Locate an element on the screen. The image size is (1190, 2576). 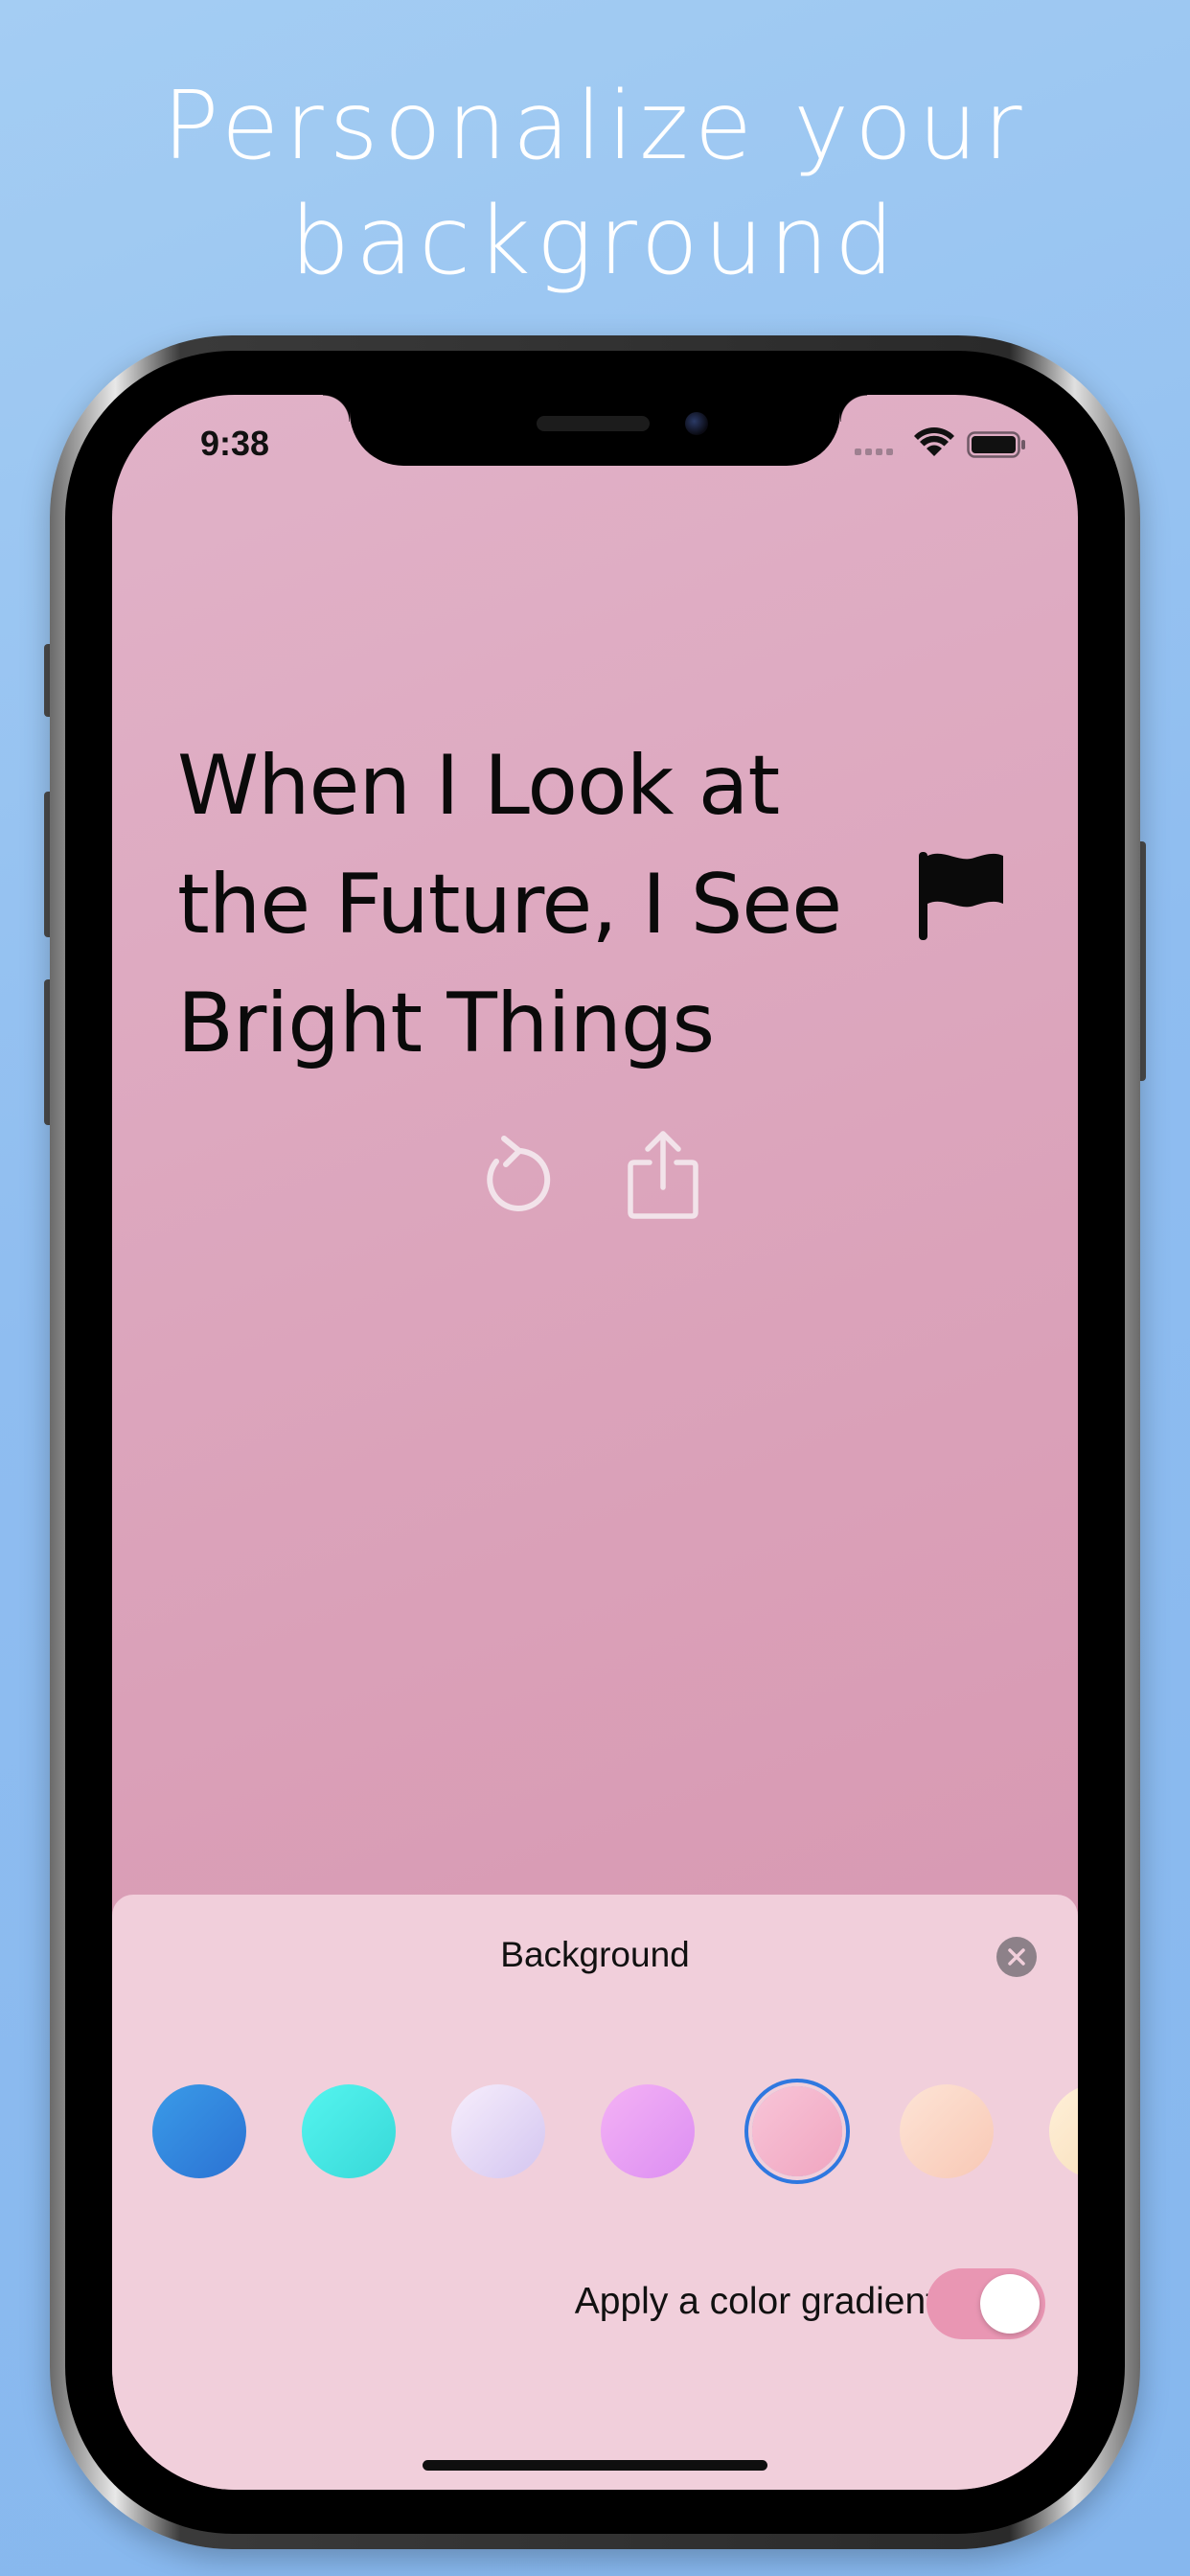
status-time: 9:38 is located at coordinates (235, 444).